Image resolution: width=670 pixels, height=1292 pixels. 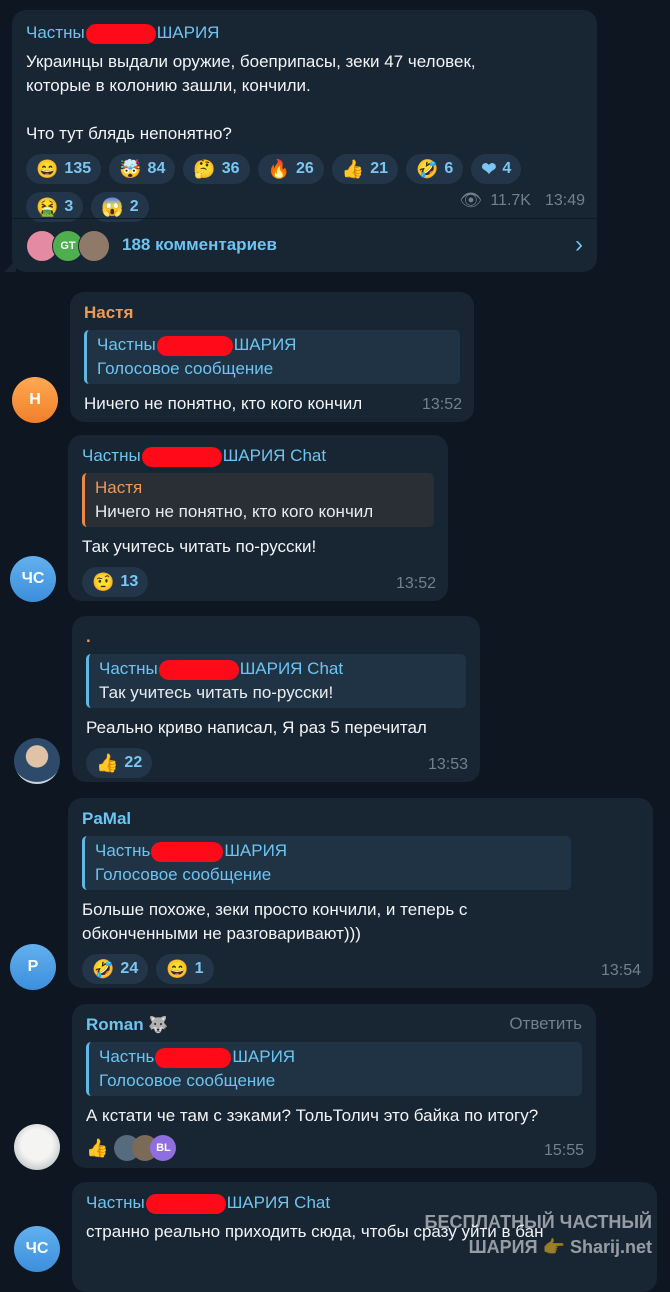 I want to click on reaction-chip: 😄 1, so click(x=185, y=969).